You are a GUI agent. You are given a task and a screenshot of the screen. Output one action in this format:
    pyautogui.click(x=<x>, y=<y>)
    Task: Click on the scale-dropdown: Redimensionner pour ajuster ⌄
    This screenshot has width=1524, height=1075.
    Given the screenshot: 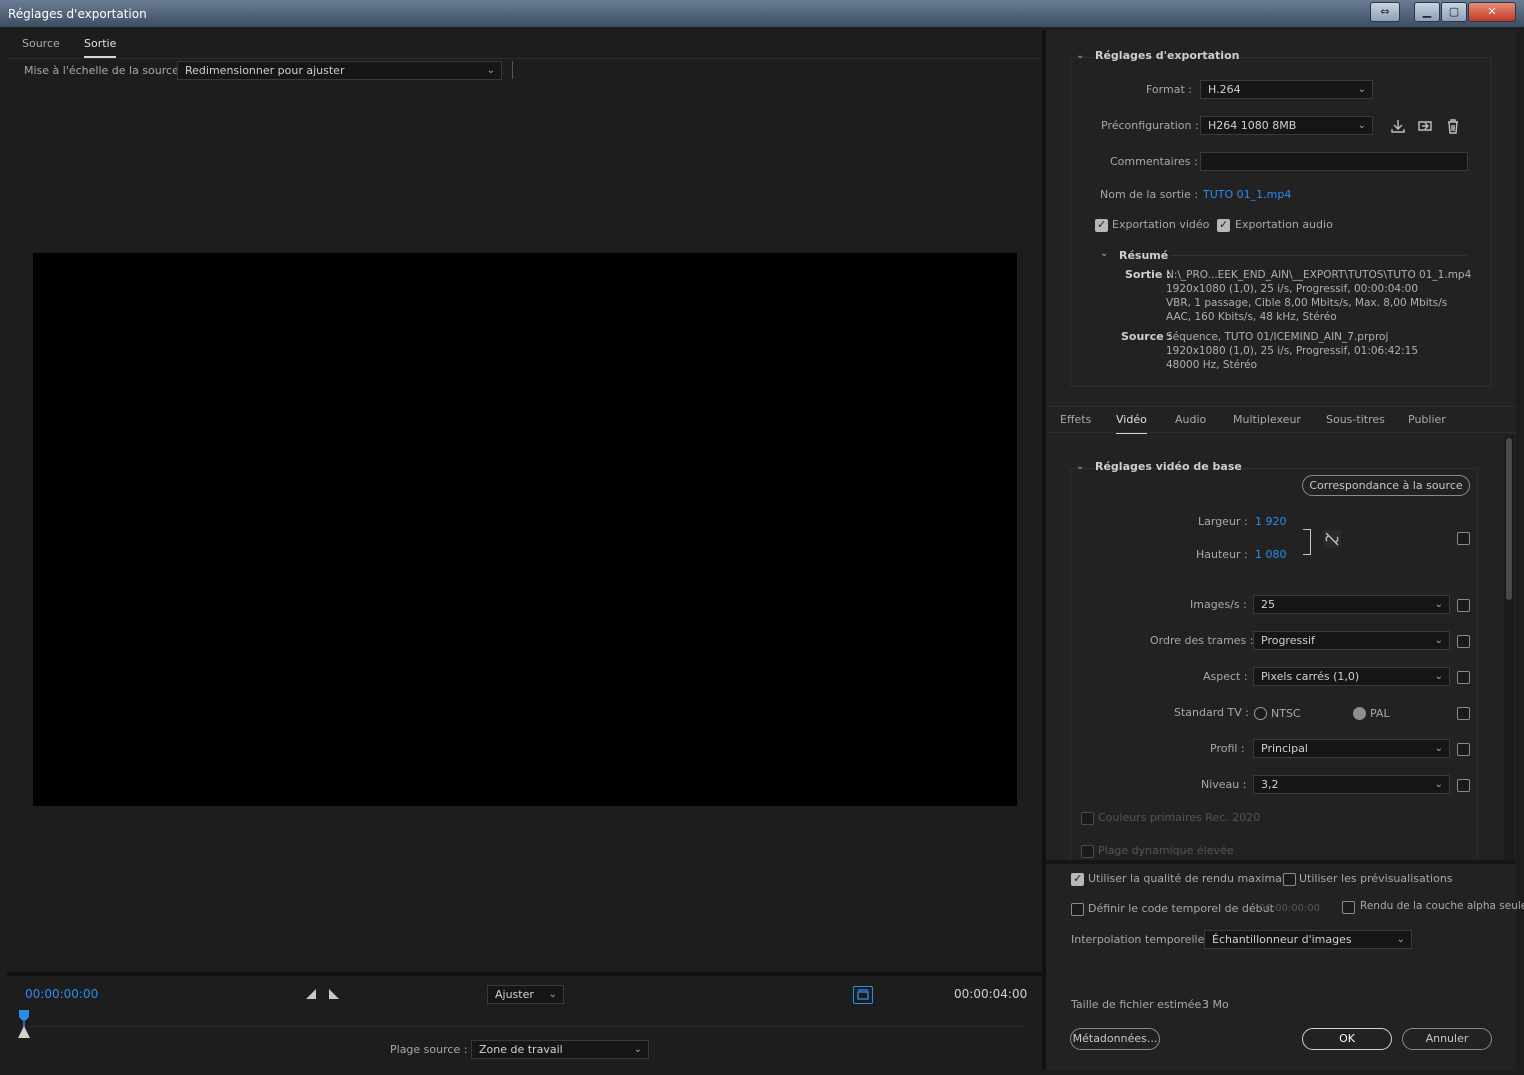 What is the action you would take?
    pyautogui.click(x=339, y=70)
    